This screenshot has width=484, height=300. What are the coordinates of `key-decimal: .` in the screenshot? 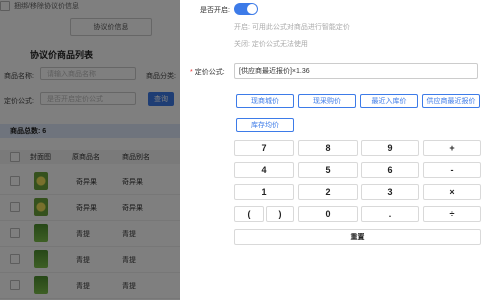 It's located at (390, 214).